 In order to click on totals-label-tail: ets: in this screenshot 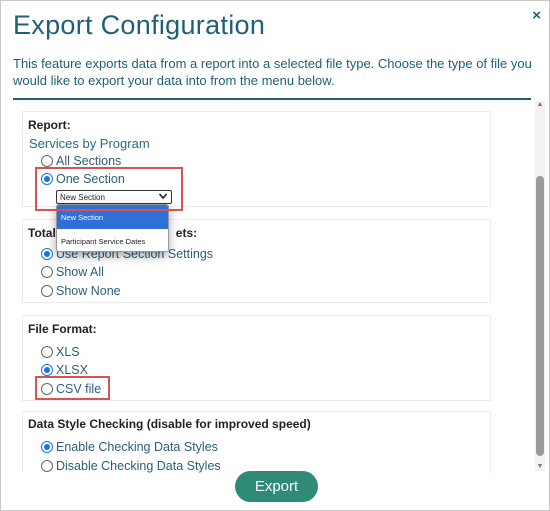, I will do `click(186, 233)`.